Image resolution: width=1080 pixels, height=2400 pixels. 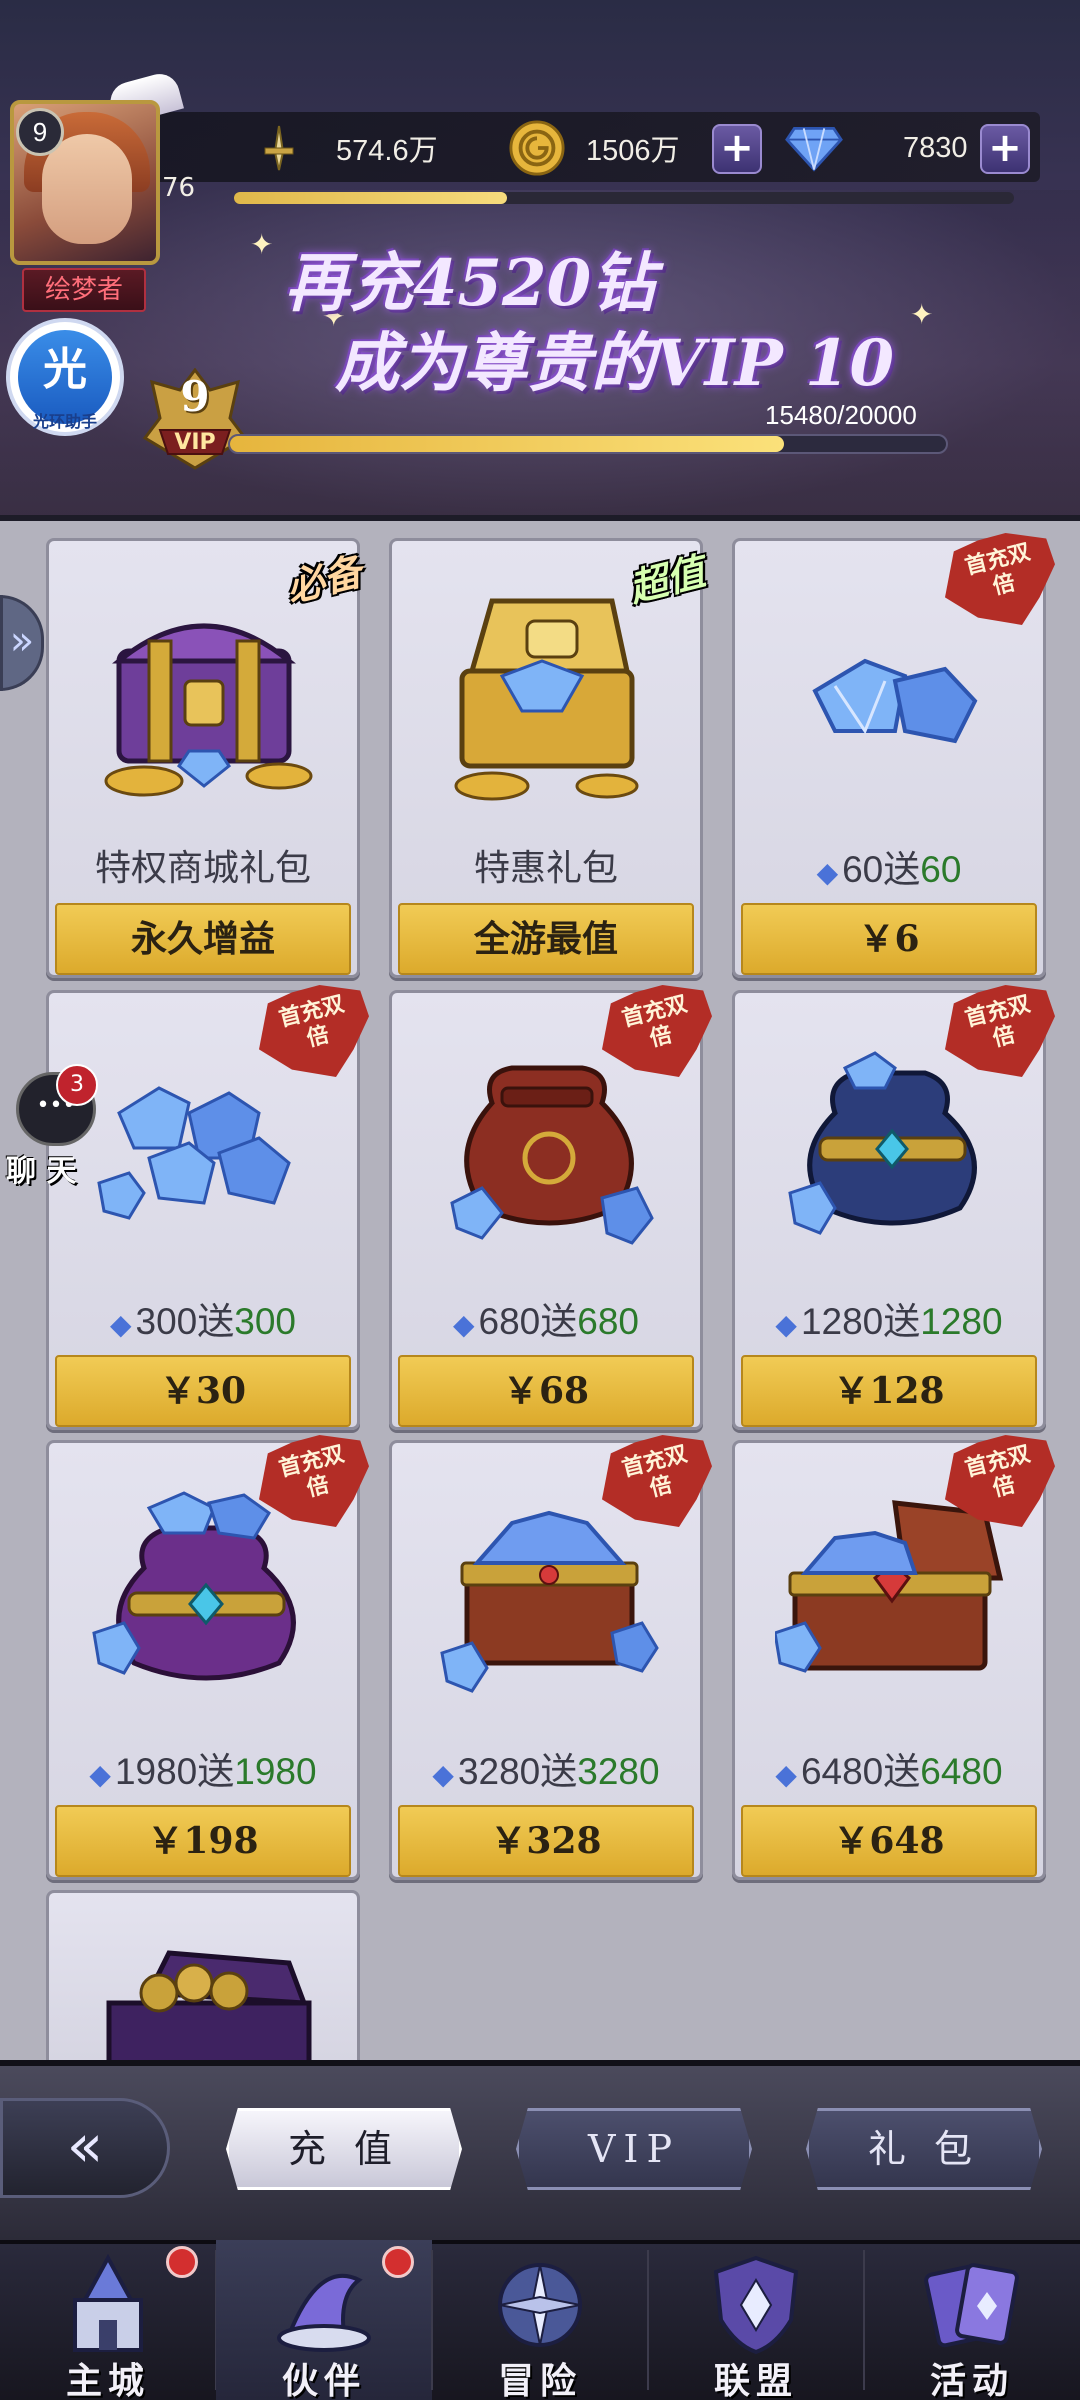 I want to click on player-exp-bar, so click(x=624, y=198).